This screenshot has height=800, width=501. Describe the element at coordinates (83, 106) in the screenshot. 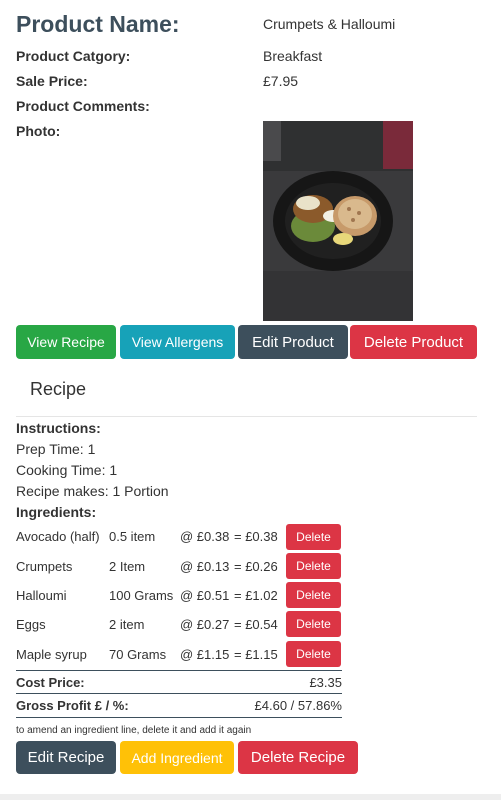

I see `product-comments-label: Product Comments:` at that location.